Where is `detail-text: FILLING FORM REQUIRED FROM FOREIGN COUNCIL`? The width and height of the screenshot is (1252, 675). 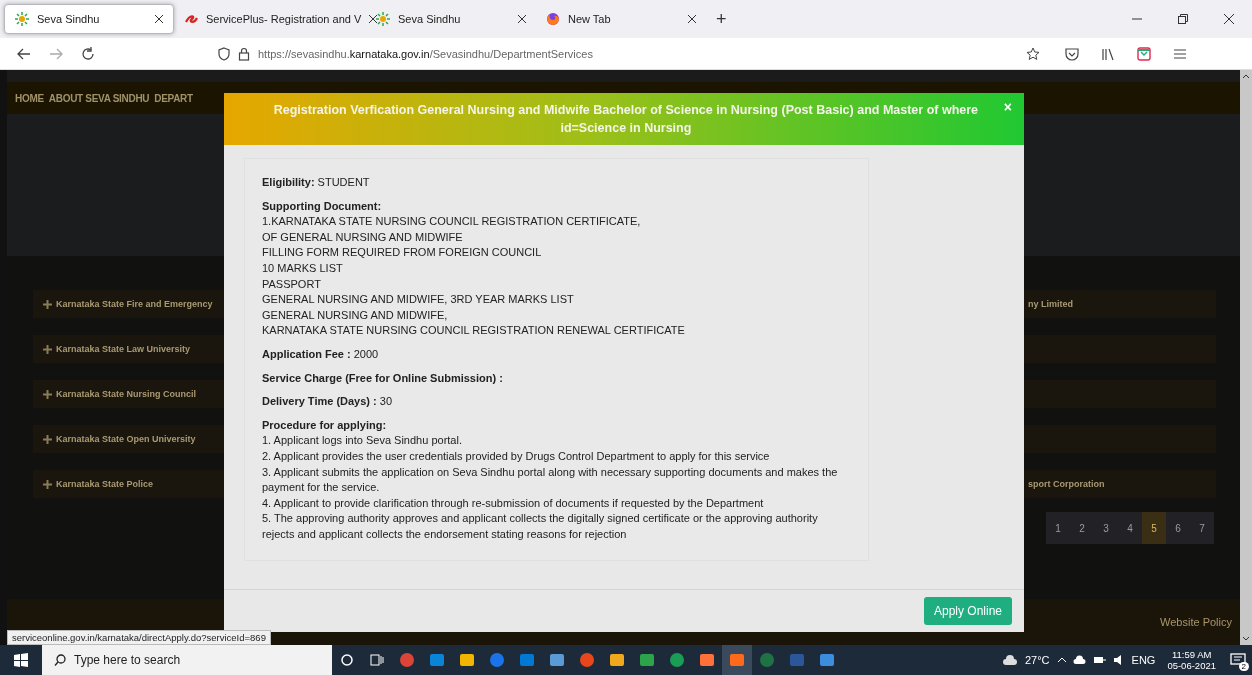 detail-text: FILLING FORM REQUIRED FROM FOREIGN COUNCIL is located at coordinates (402, 253).